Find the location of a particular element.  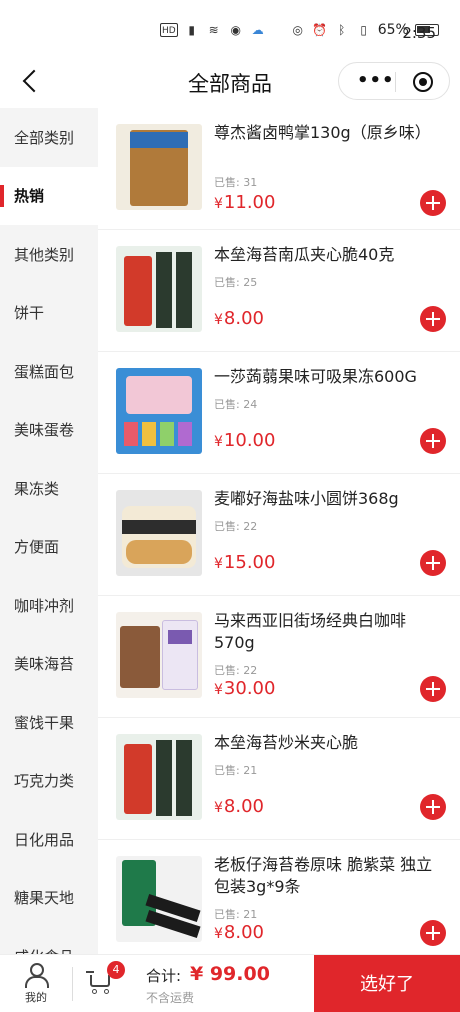

total-label: 合计: is located at coordinates (164, 976).